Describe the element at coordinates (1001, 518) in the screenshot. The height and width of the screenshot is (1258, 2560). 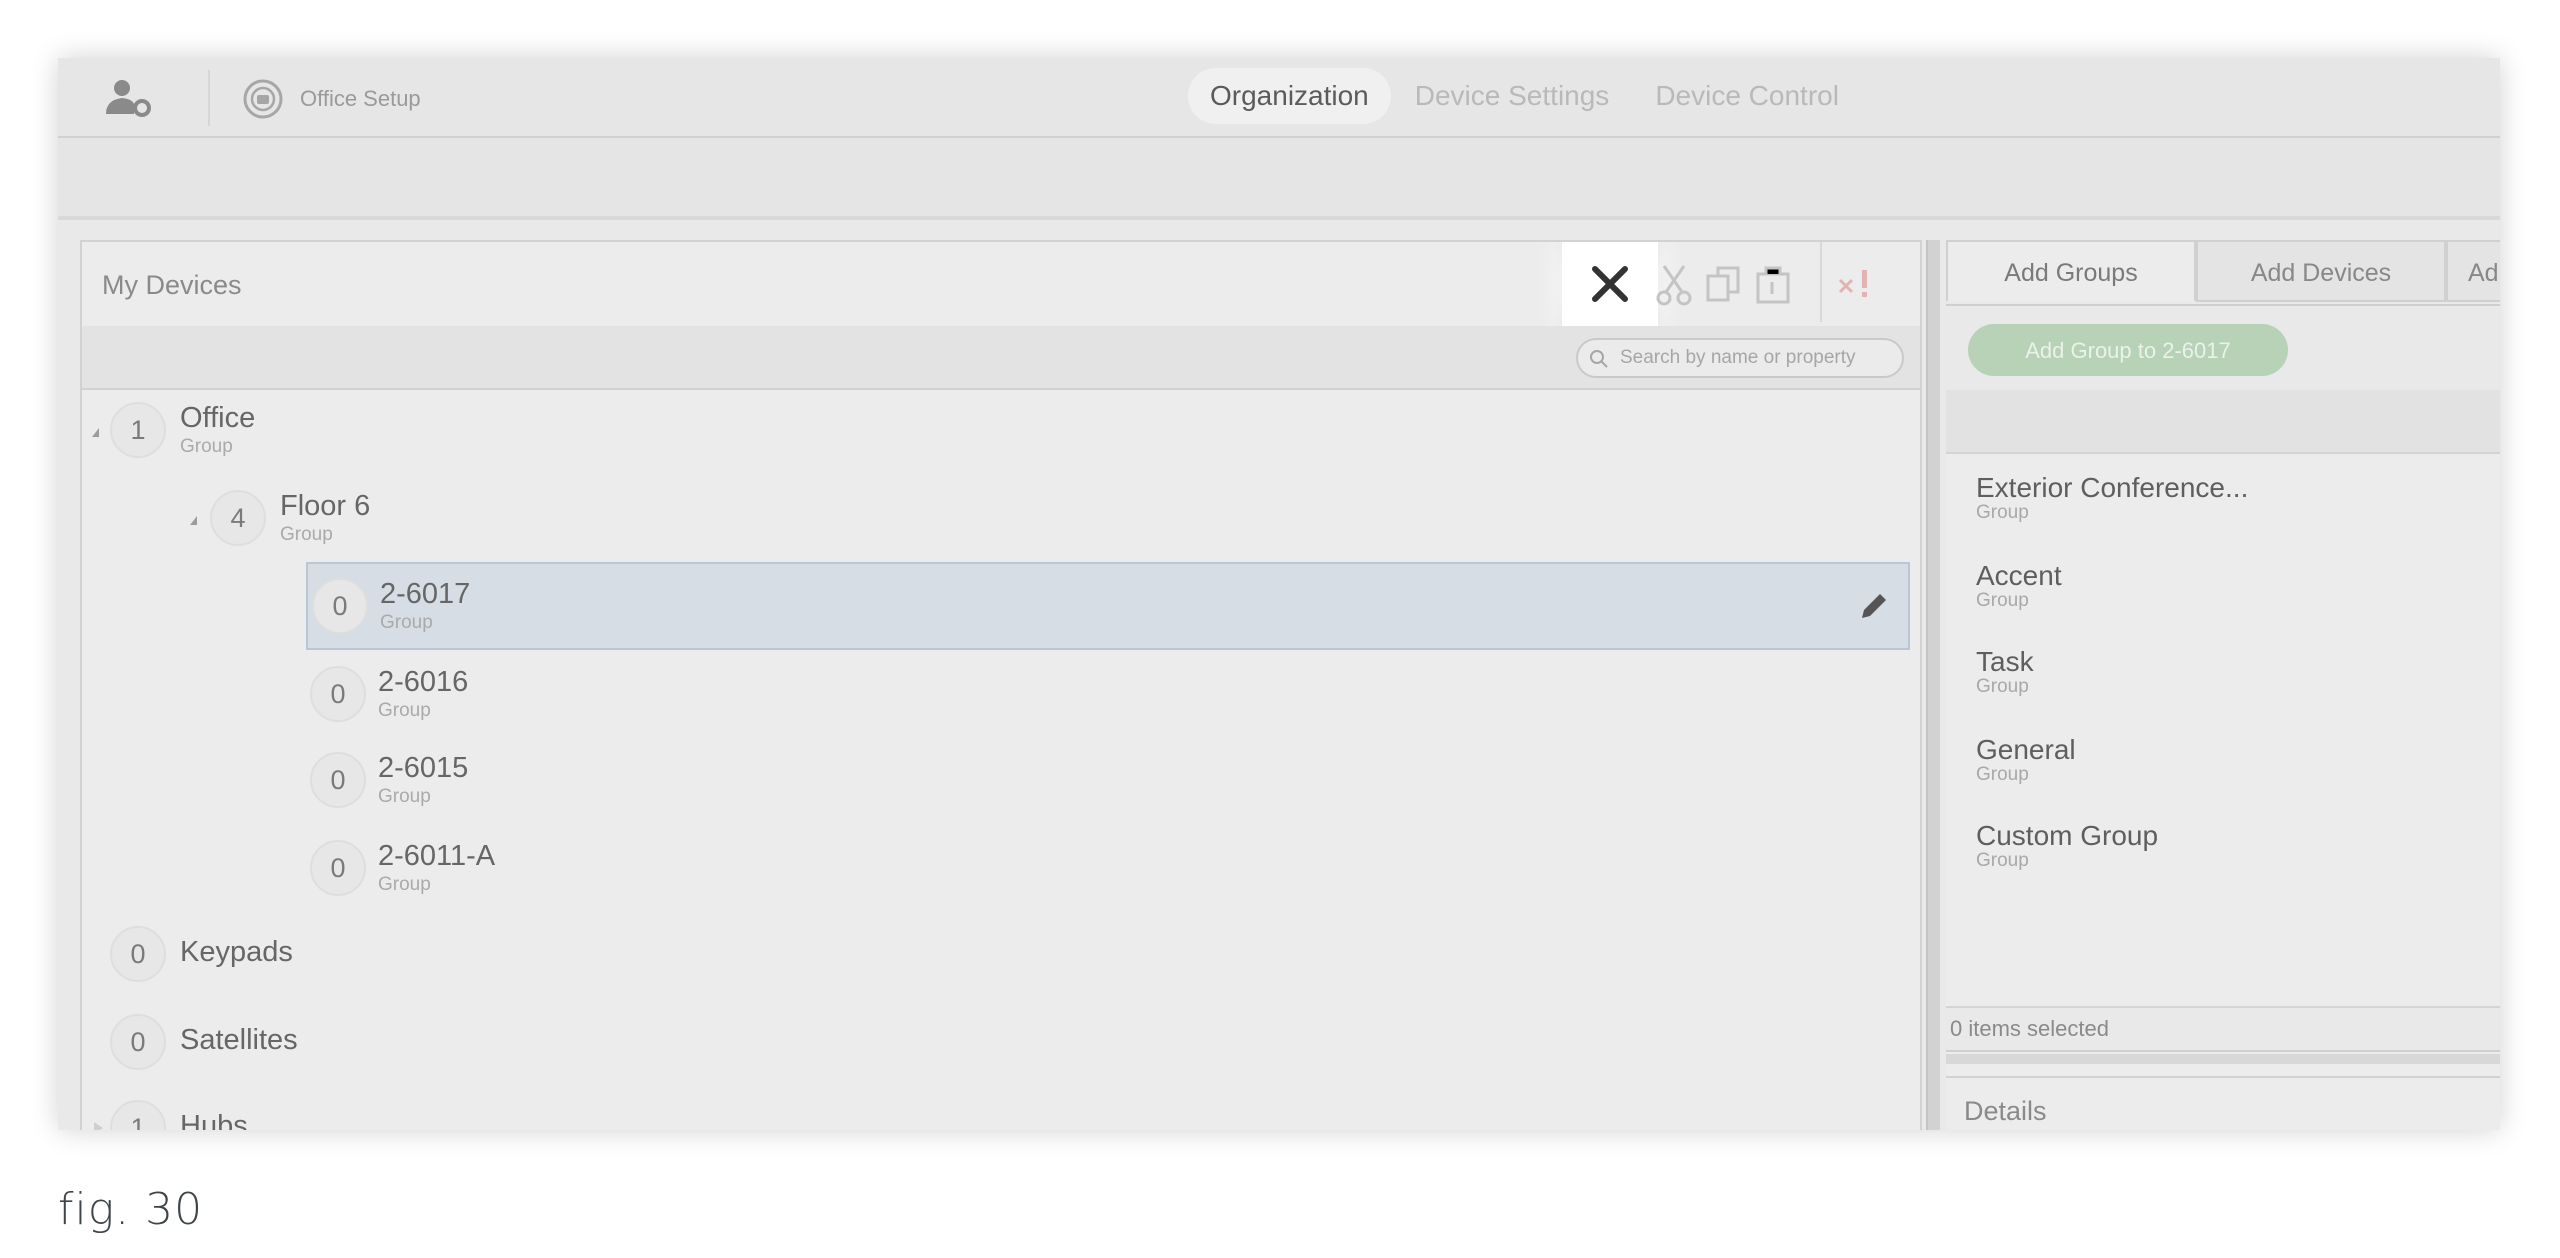
I see `tree-row-floor-6: 4 Floor 6 Group` at that location.